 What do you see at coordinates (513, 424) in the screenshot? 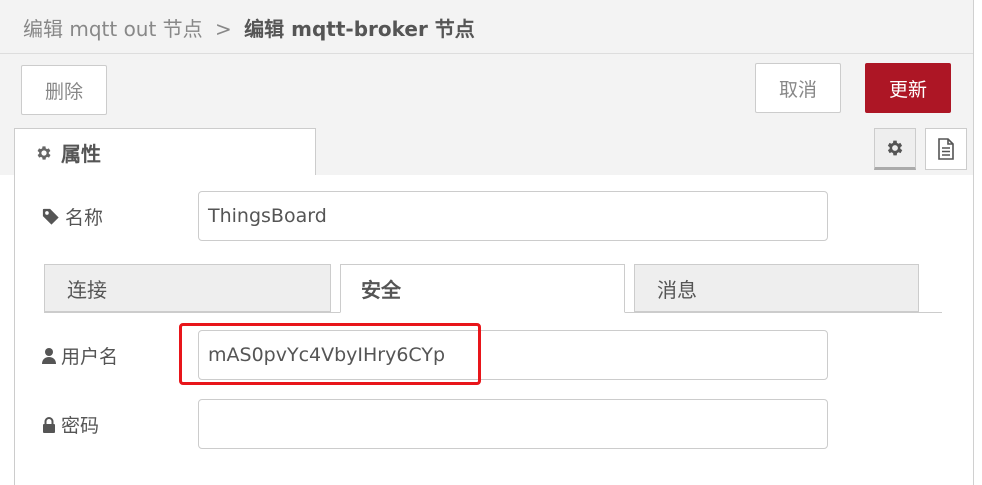
I see `password-input` at bounding box center [513, 424].